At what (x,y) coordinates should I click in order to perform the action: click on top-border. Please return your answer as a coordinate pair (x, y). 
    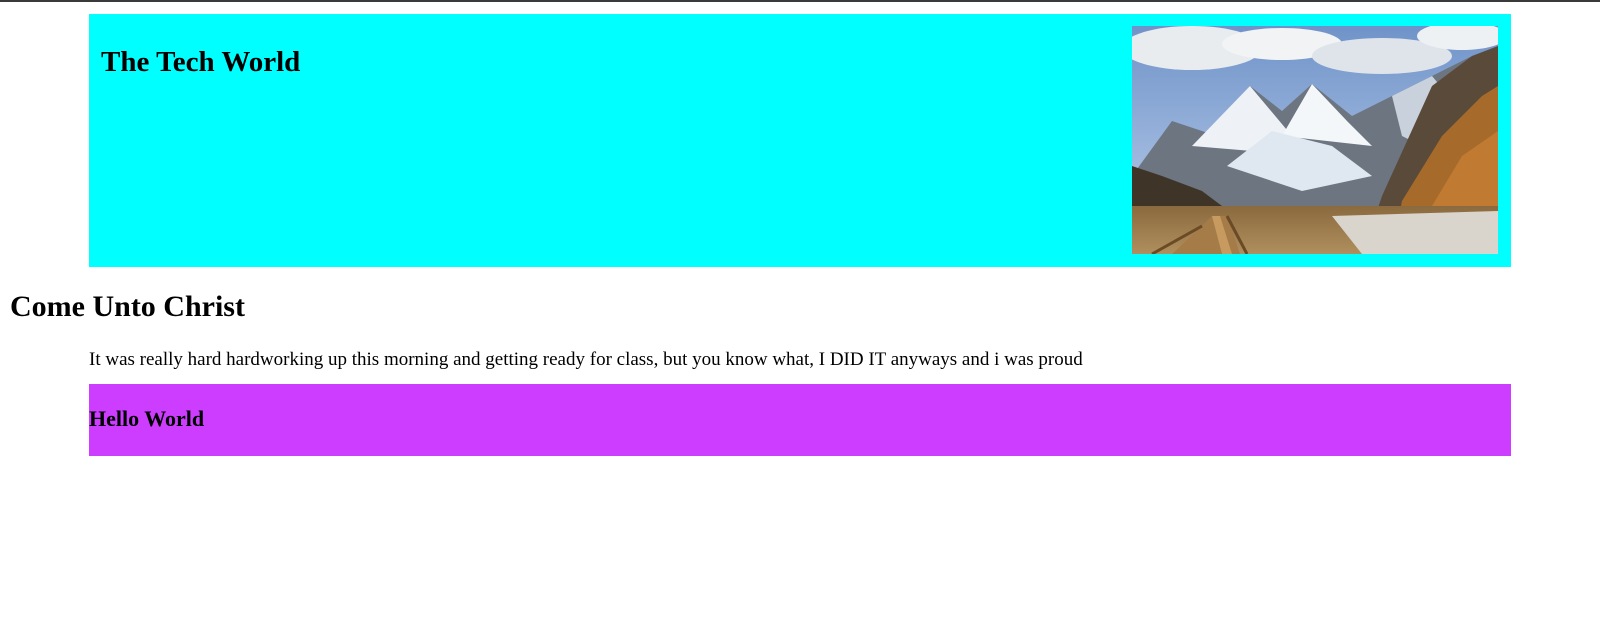
    Looking at the image, I should click on (800, 1).